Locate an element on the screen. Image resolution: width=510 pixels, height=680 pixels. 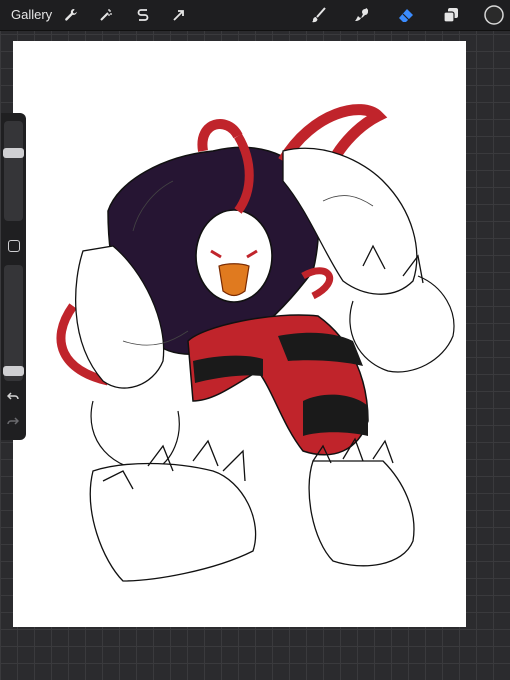
move-arrow-icon is located at coordinates (179, 15).